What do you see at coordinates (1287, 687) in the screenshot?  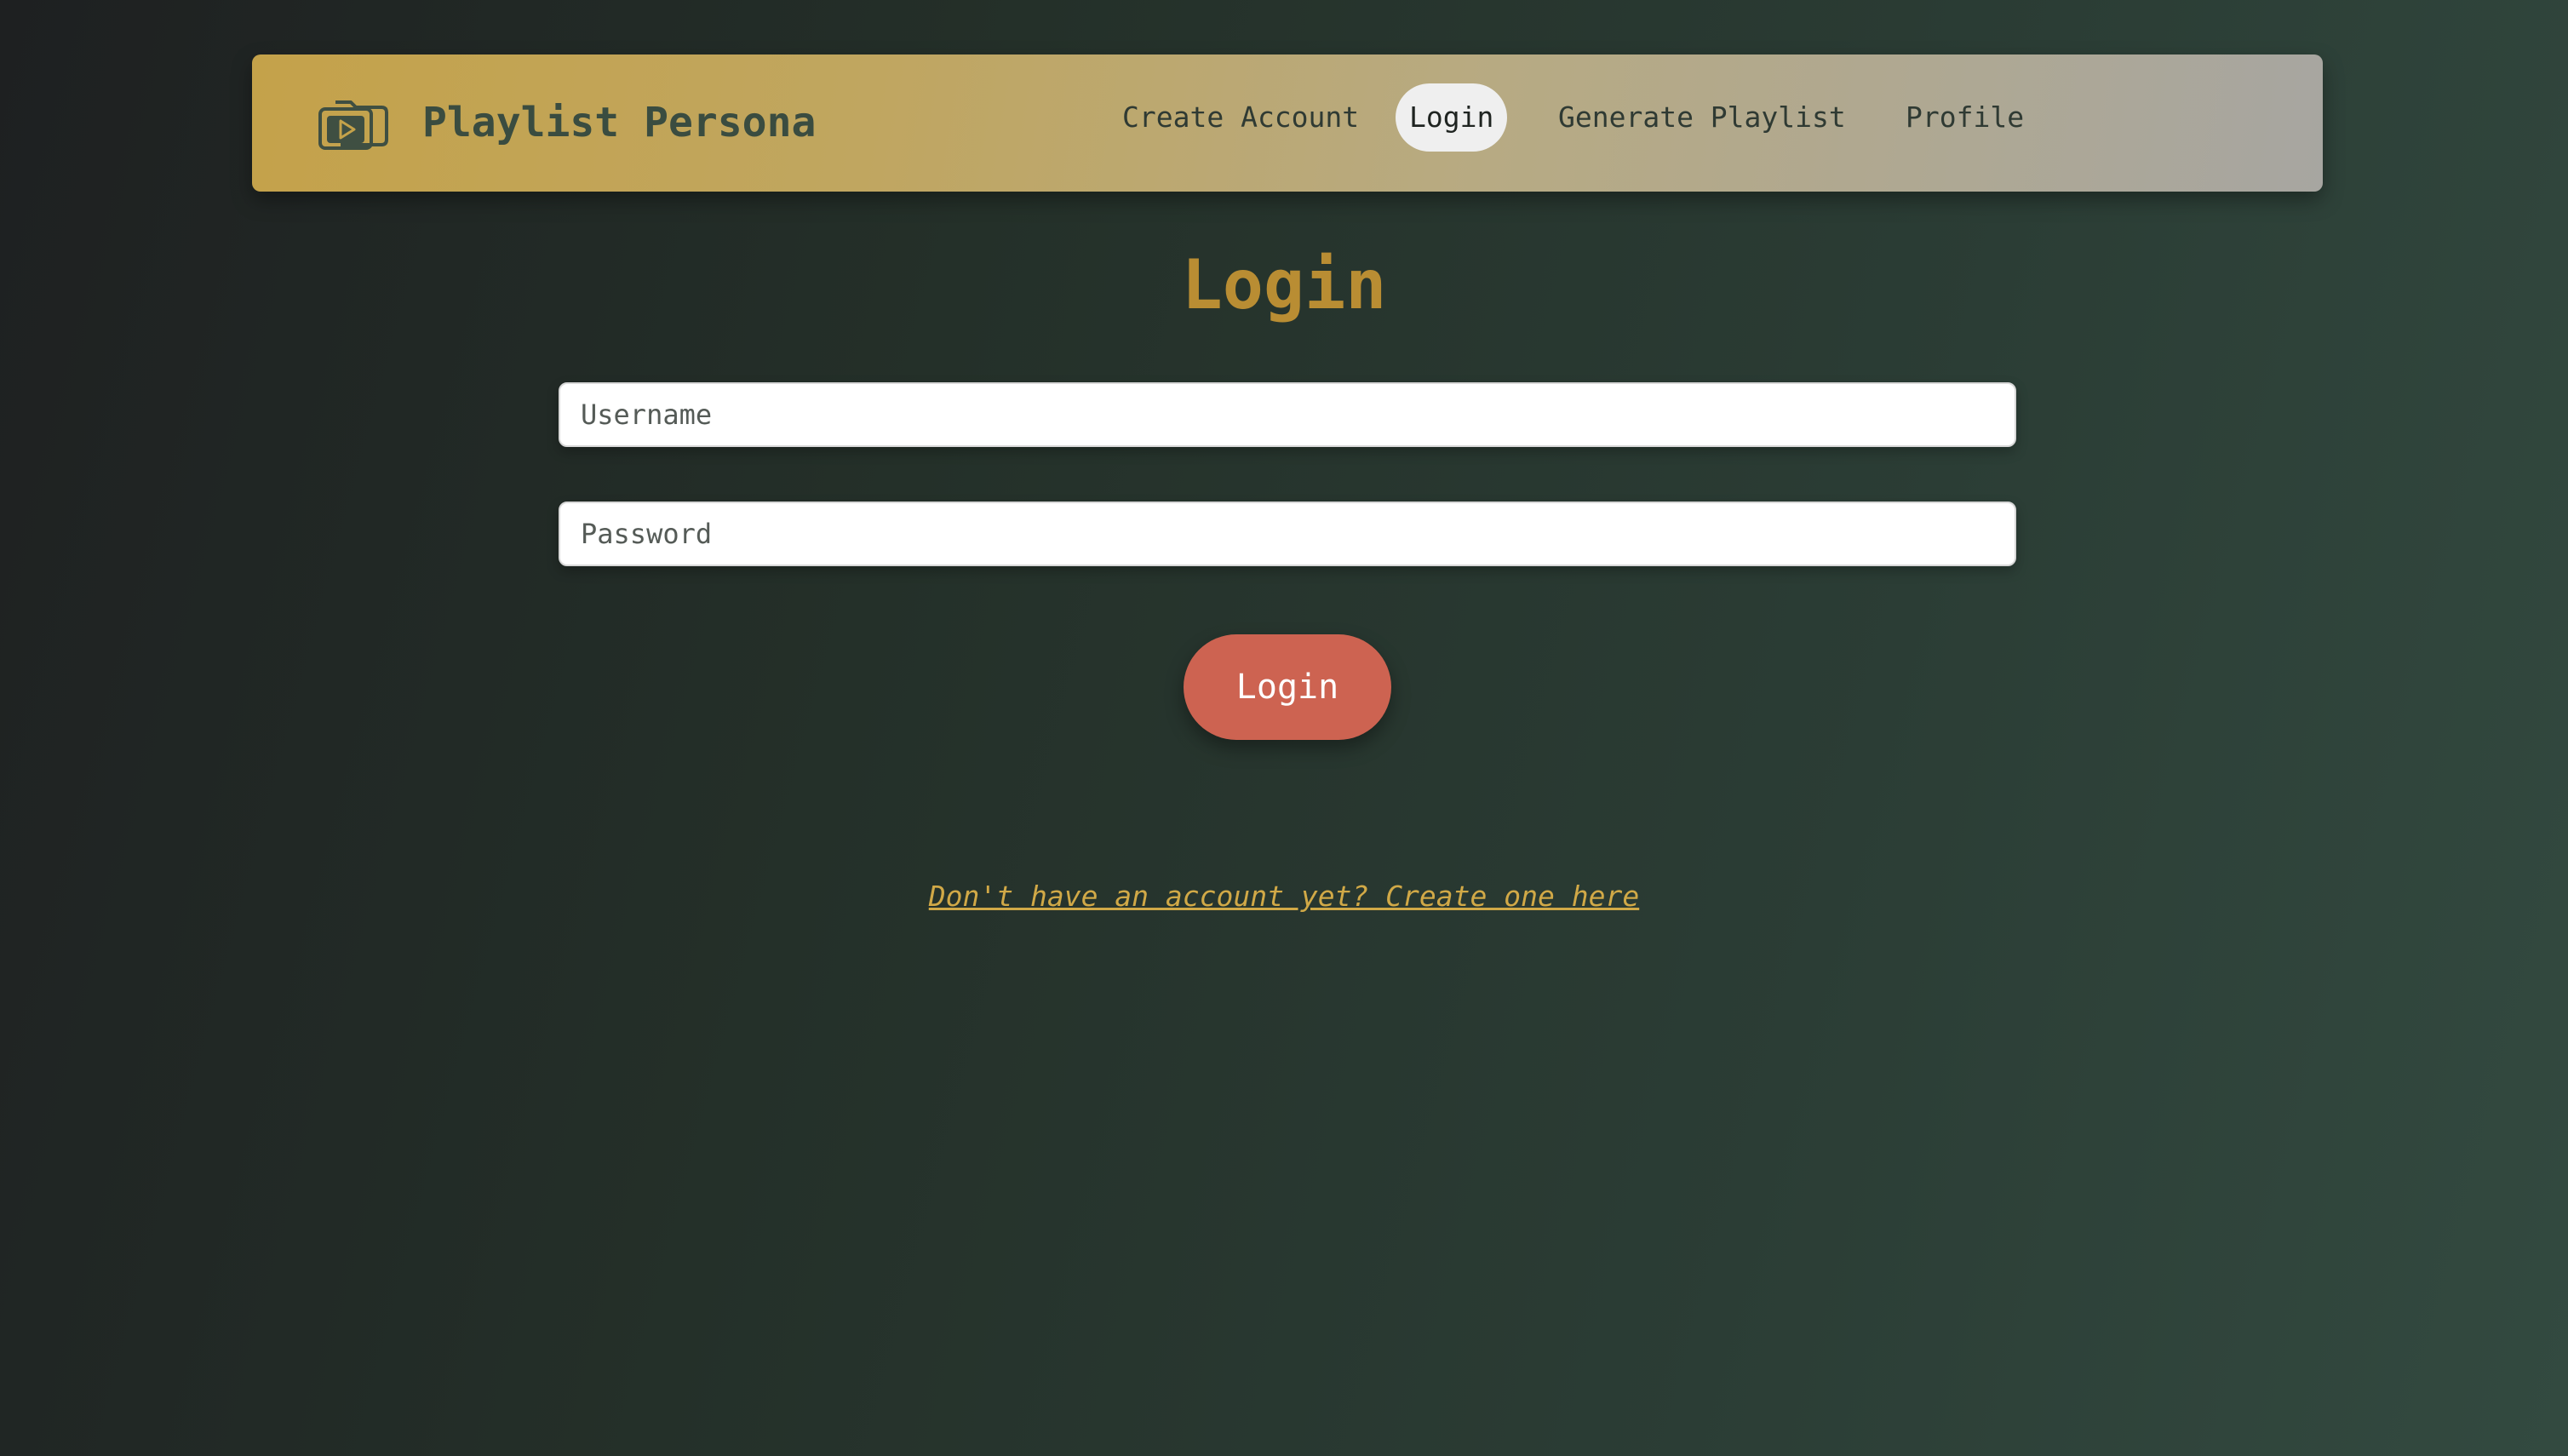 I see `login-button: Login` at bounding box center [1287, 687].